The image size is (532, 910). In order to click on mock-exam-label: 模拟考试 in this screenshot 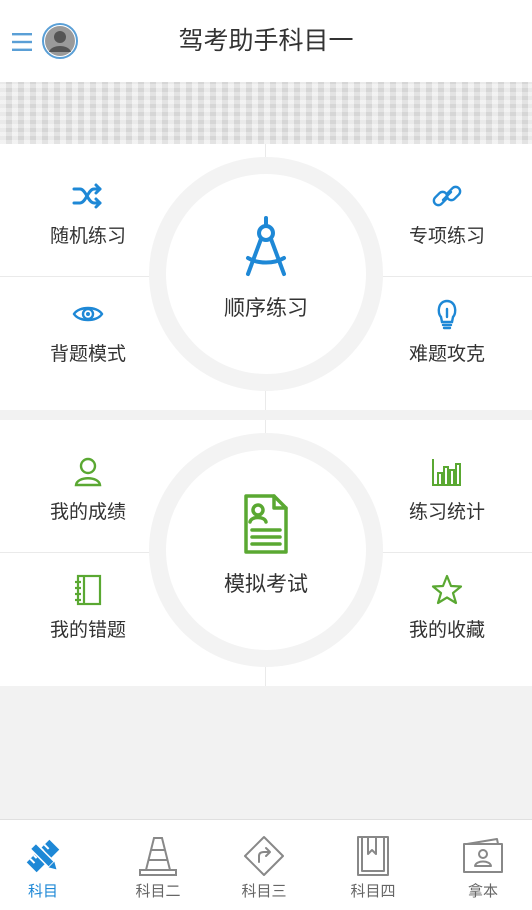, I will do `click(266, 584)`.